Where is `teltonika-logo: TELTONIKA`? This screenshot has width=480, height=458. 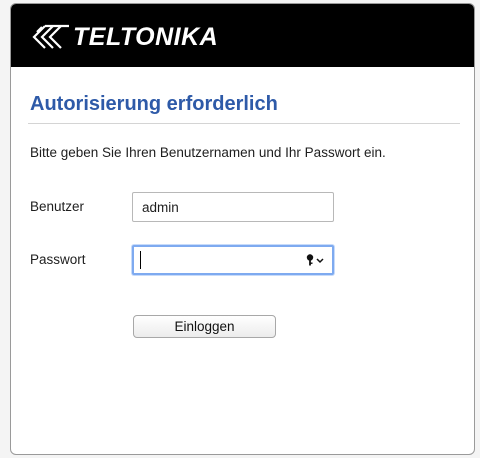 teltonika-logo: TELTONIKA is located at coordinates (124, 37).